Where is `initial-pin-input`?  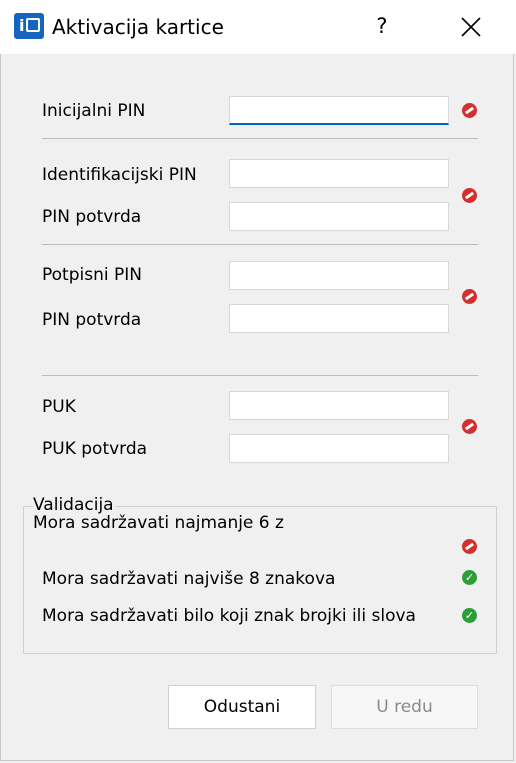 initial-pin-input is located at coordinates (339, 110).